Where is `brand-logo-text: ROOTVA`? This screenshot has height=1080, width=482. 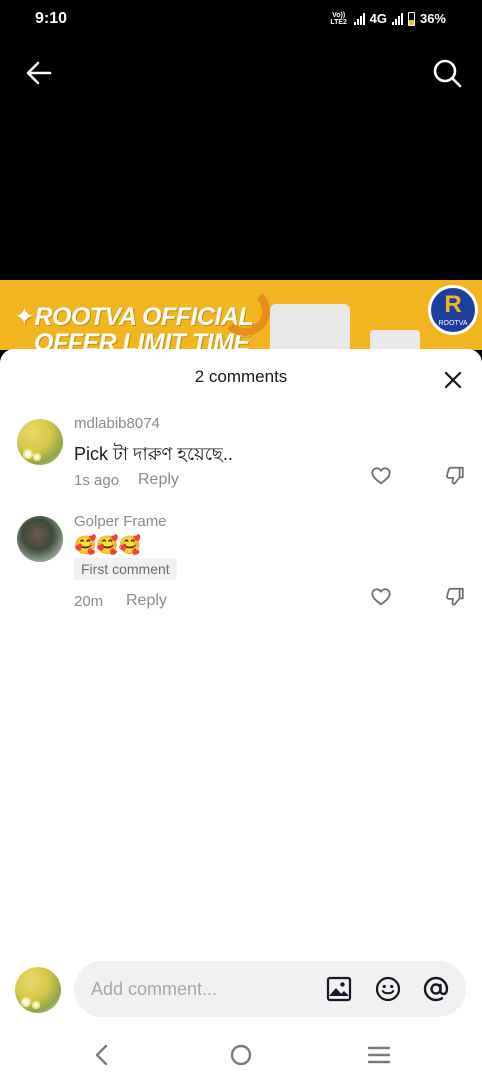 brand-logo-text: ROOTVA is located at coordinates (453, 323).